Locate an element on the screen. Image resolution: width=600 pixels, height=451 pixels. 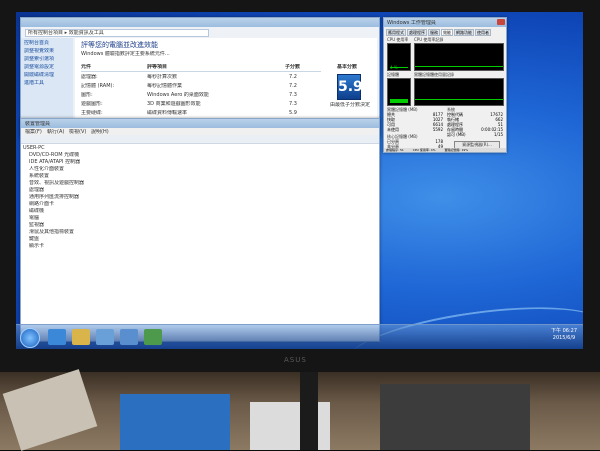
tab-applications: 應用程式 is located at coordinates (396, 32).